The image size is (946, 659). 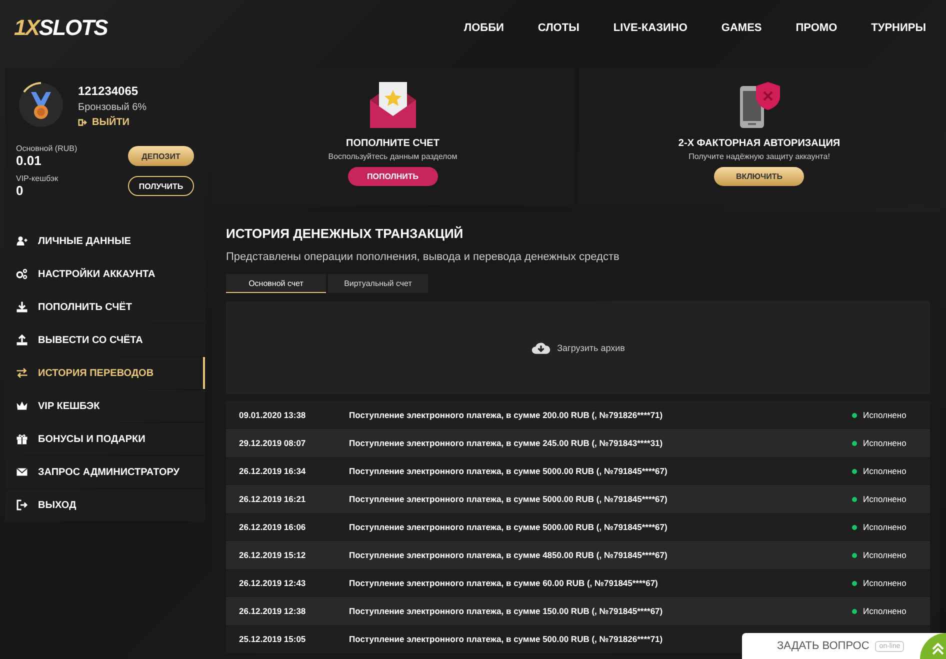 I want to click on level-label: Бронзовый 6%, so click(x=112, y=107).